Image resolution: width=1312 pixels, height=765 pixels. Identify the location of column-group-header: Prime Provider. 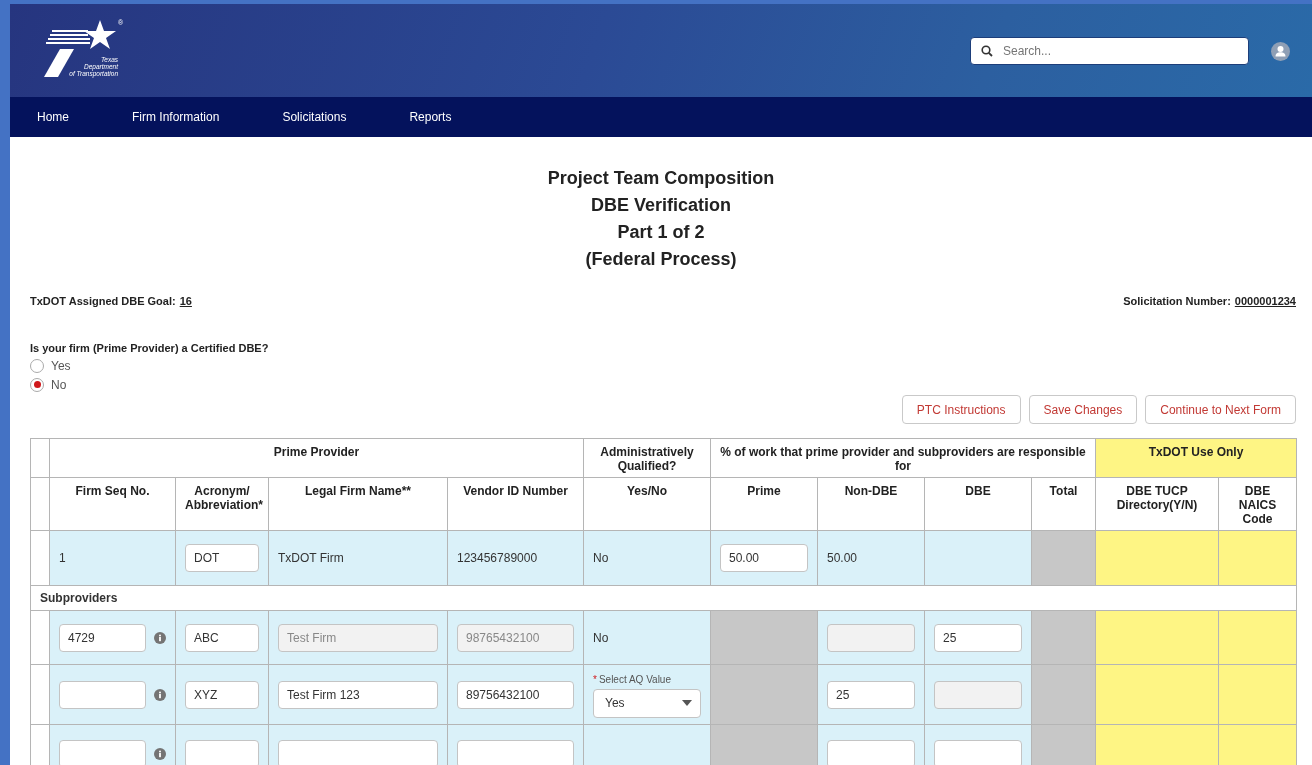
(316, 458).